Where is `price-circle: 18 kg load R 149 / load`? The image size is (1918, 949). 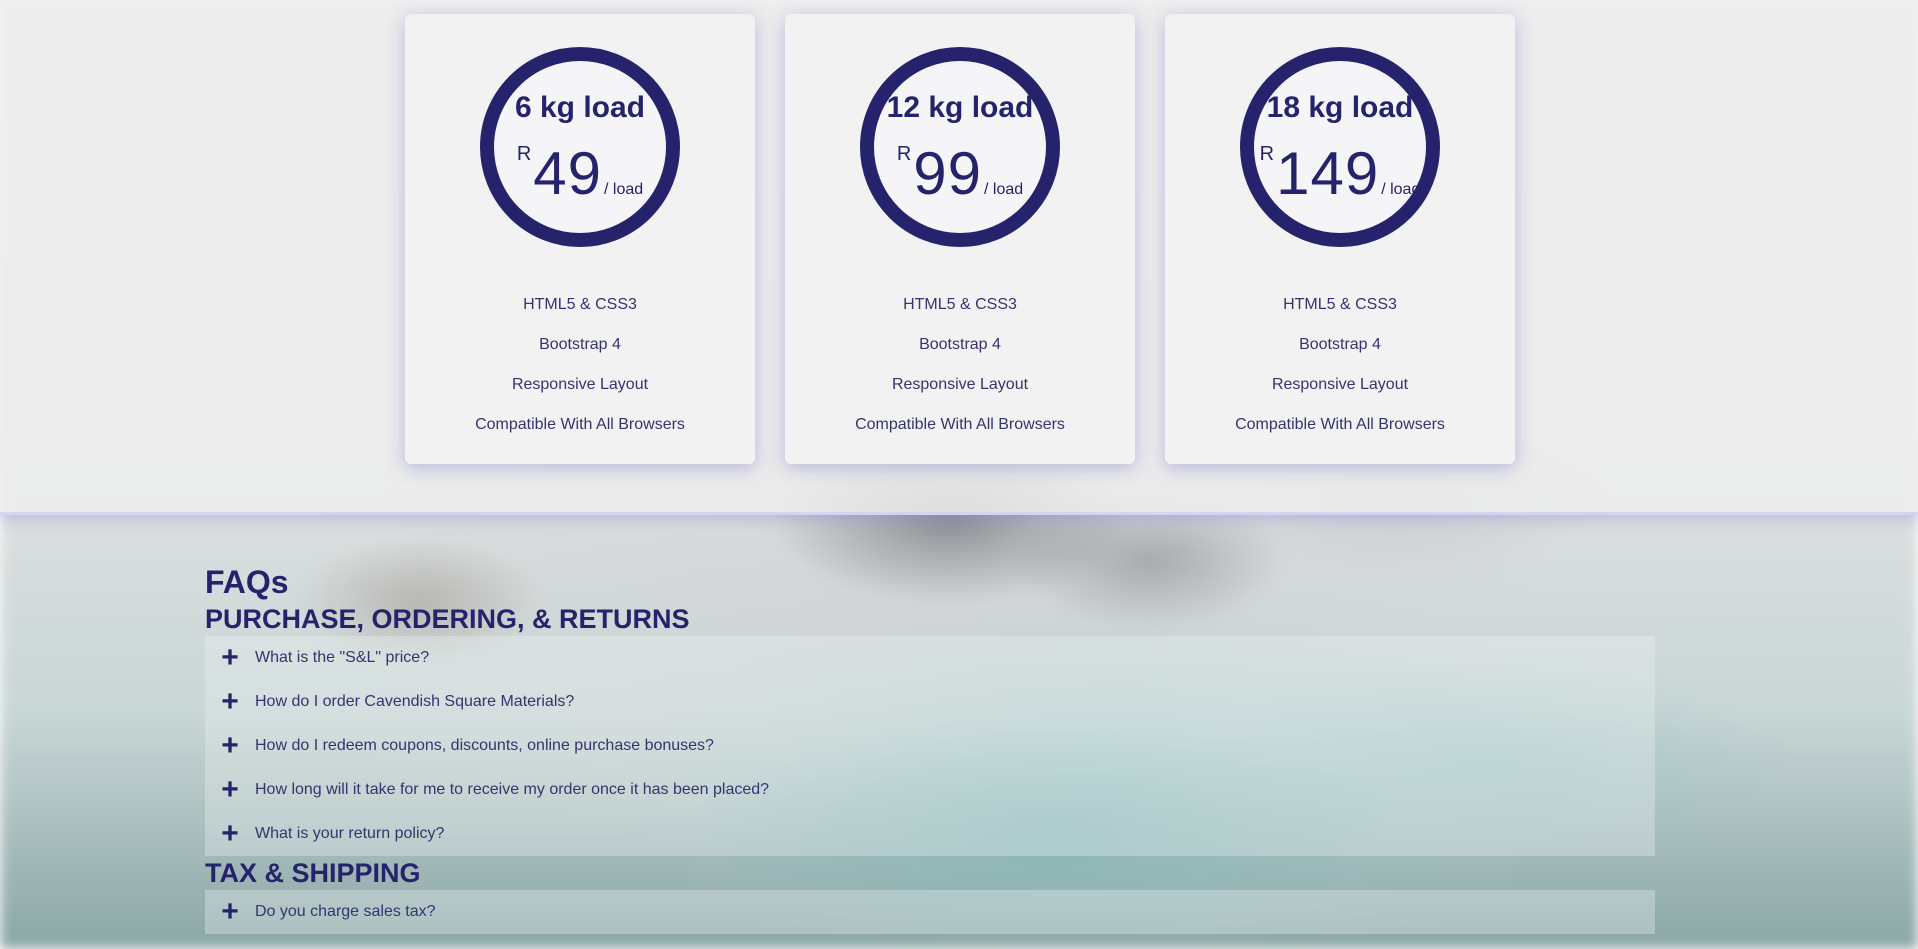
price-circle: 18 kg load R 149 / load is located at coordinates (1340, 147).